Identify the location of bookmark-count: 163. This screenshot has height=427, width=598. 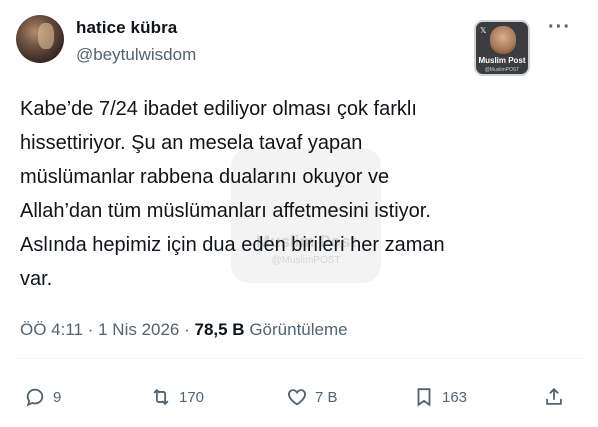
(455, 397).